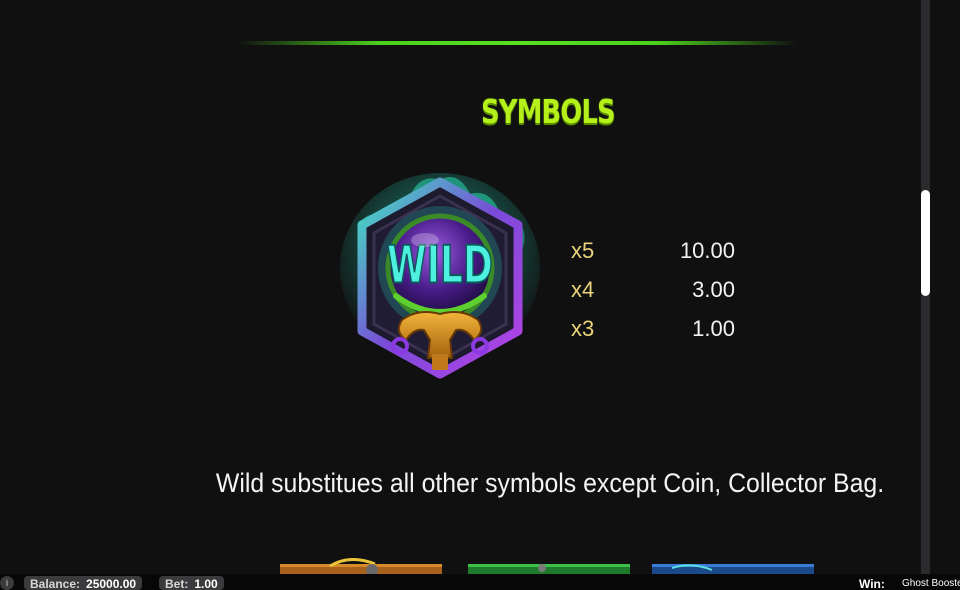 The width and height of the screenshot is (960, 590). I want to click on section-divider, so click(518, 43).